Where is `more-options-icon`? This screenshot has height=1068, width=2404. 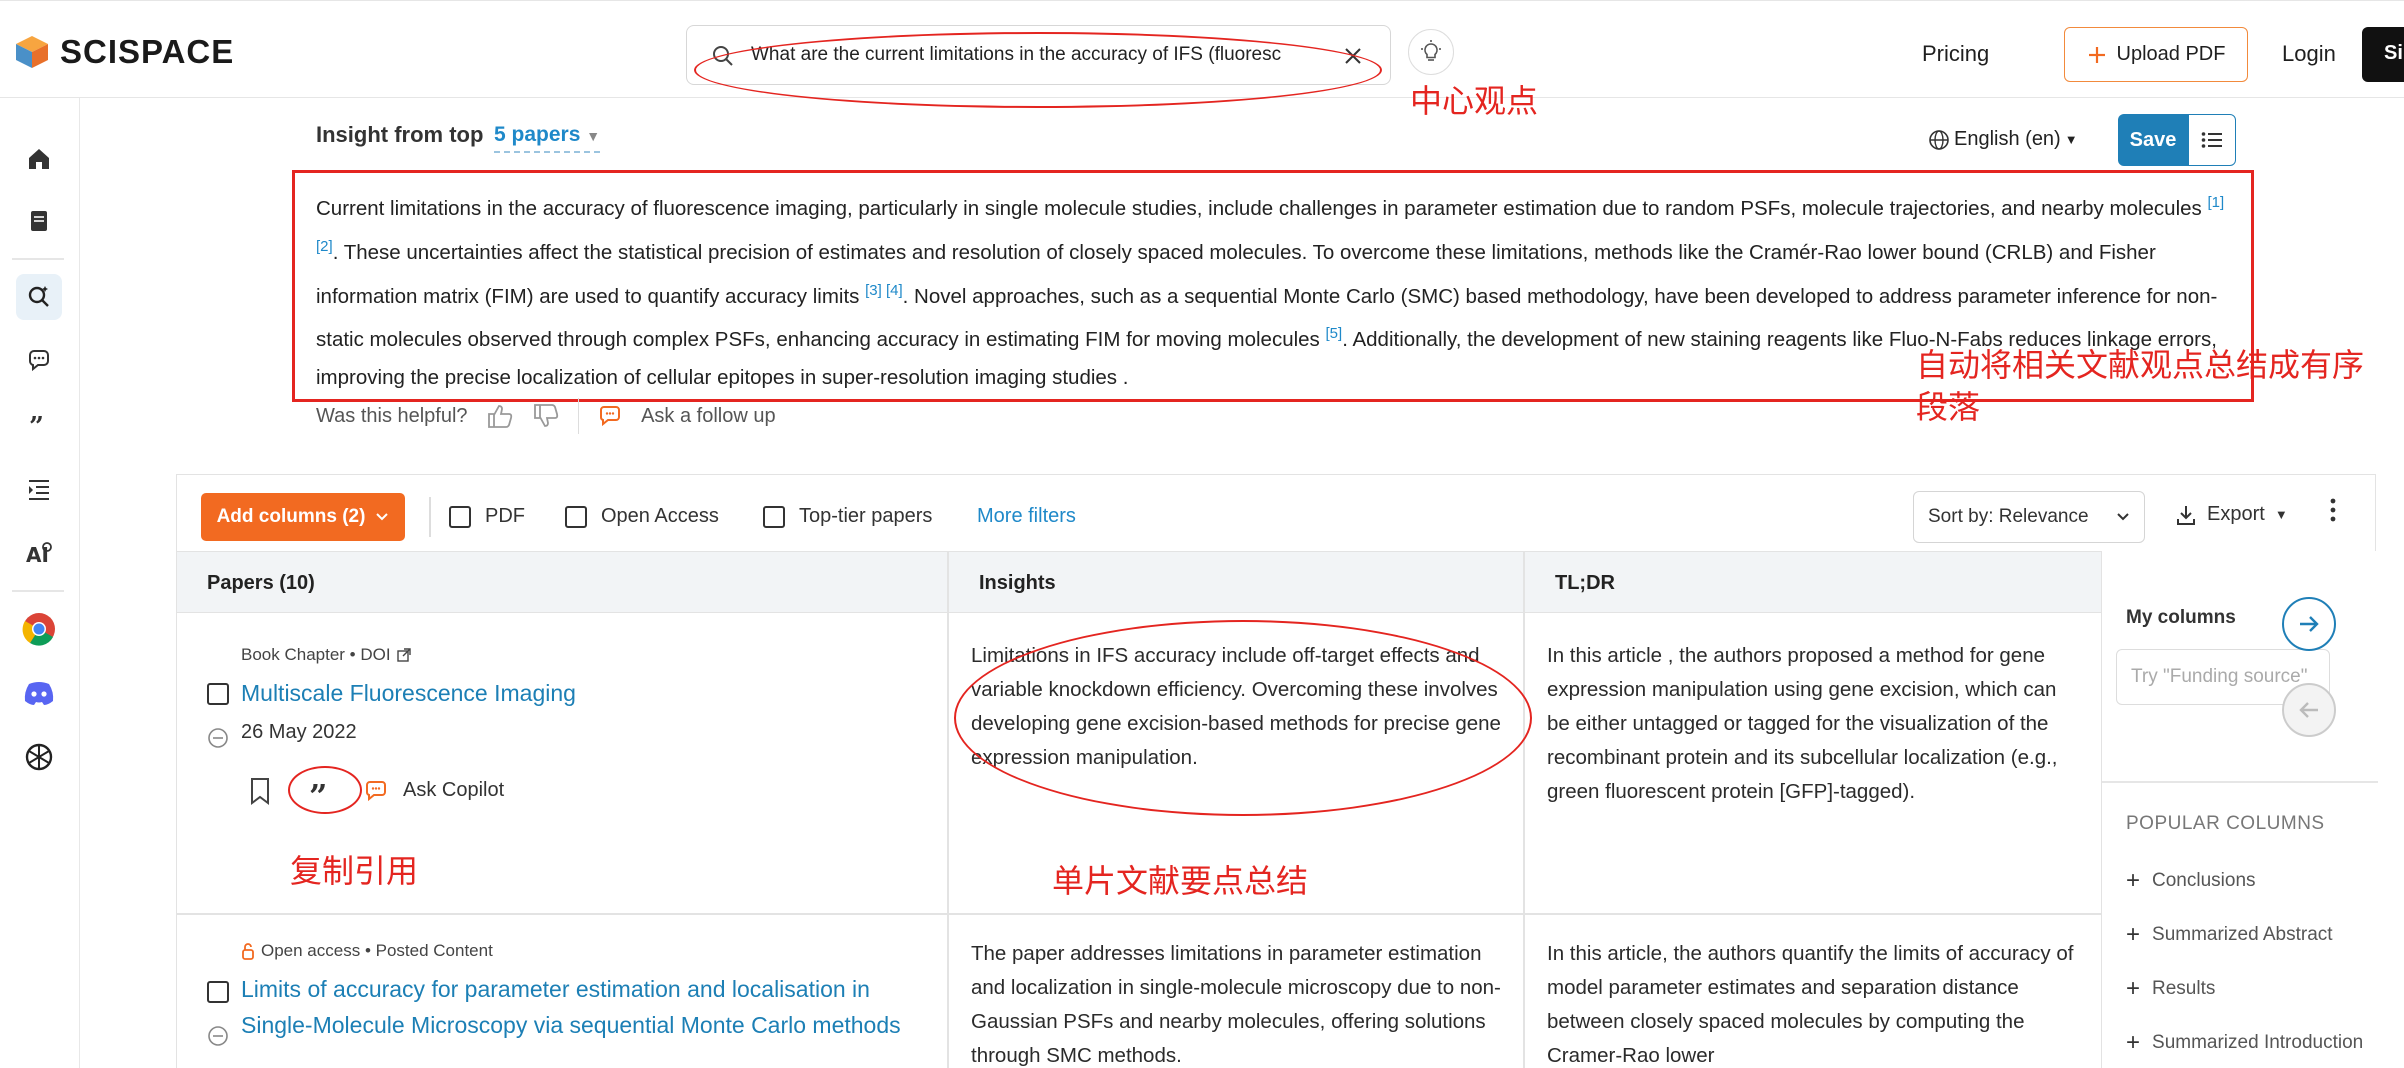
more-options-icon is located at coordinates (2333, 510).